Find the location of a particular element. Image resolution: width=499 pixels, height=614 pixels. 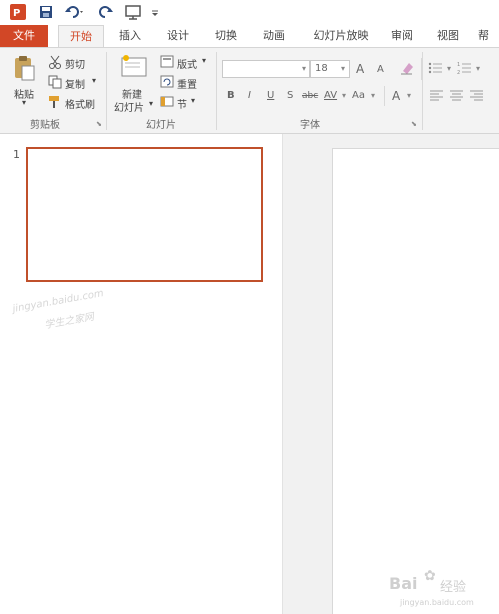

svg-text: P is located at coordinates (16, 13).